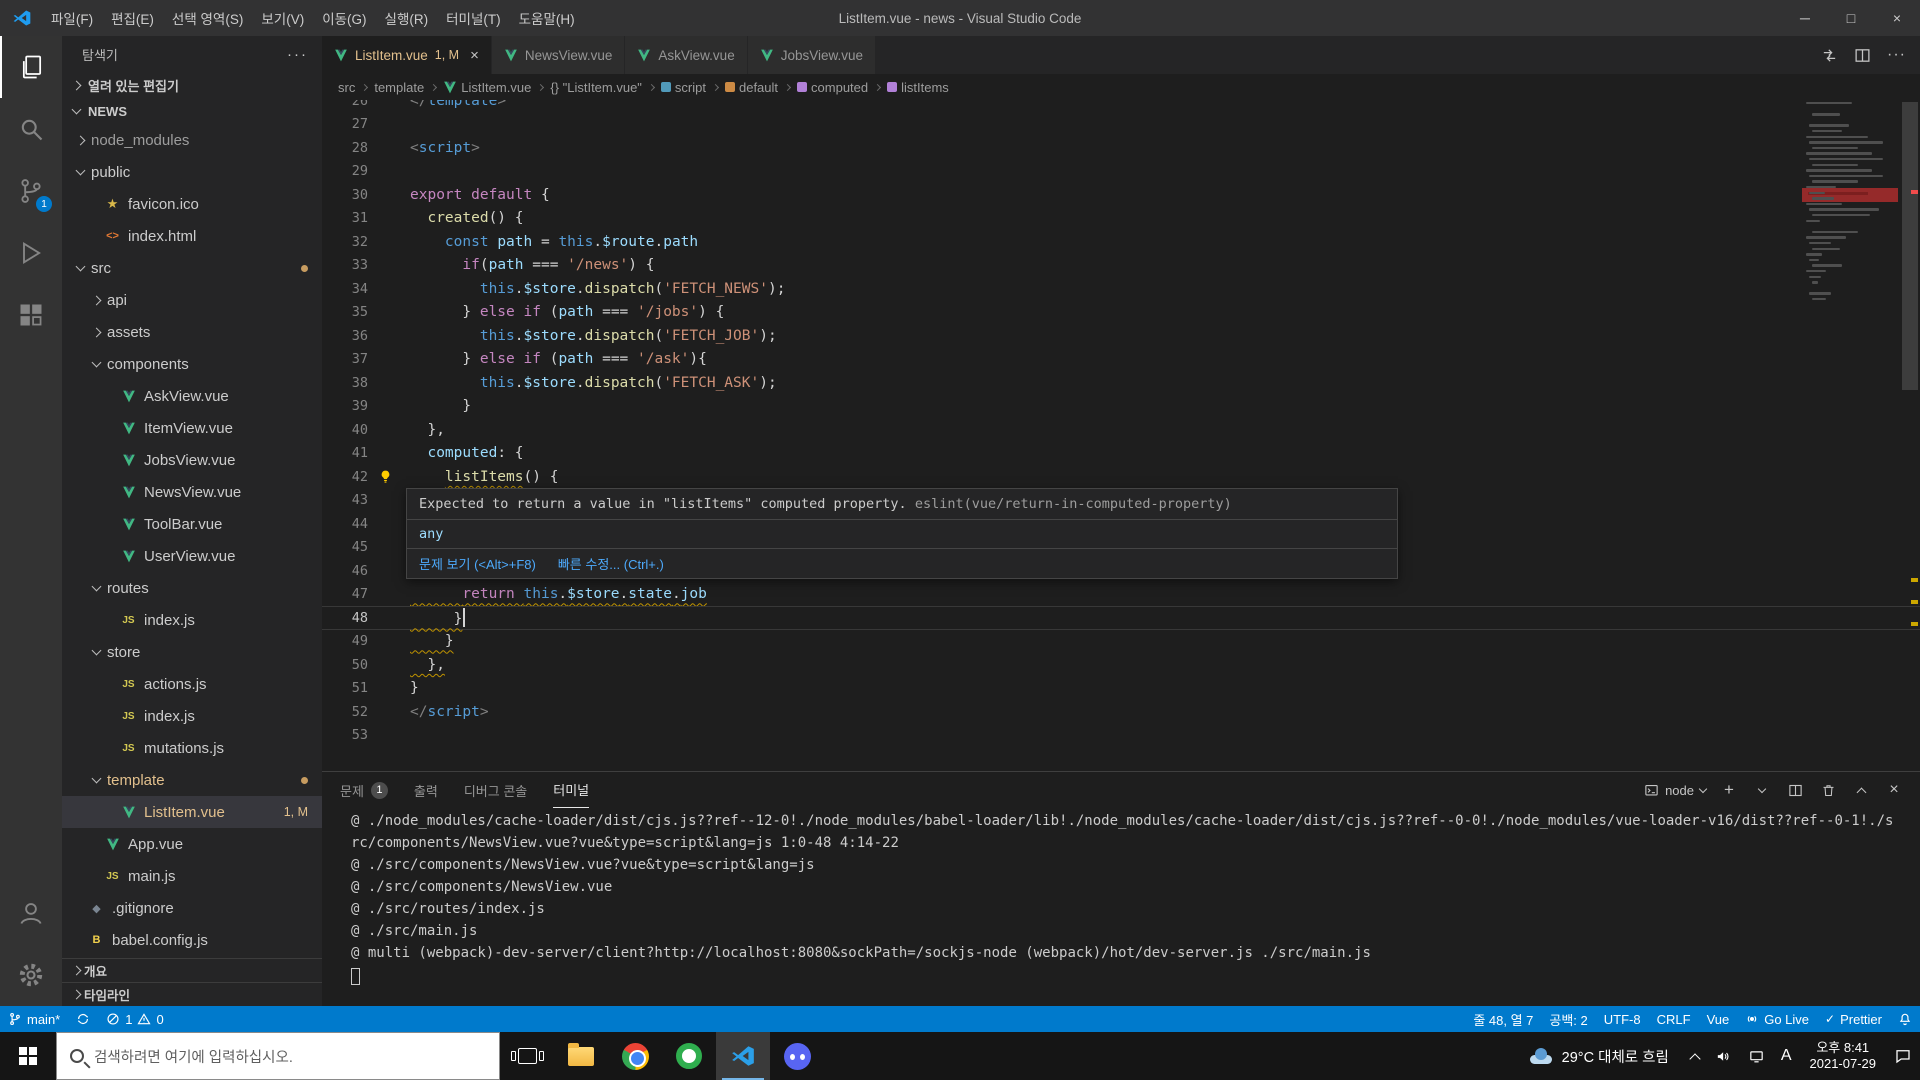  Describe the element at coordinates (1910, 435) in the screenshot. I see `editor-scrollbar` at that location.